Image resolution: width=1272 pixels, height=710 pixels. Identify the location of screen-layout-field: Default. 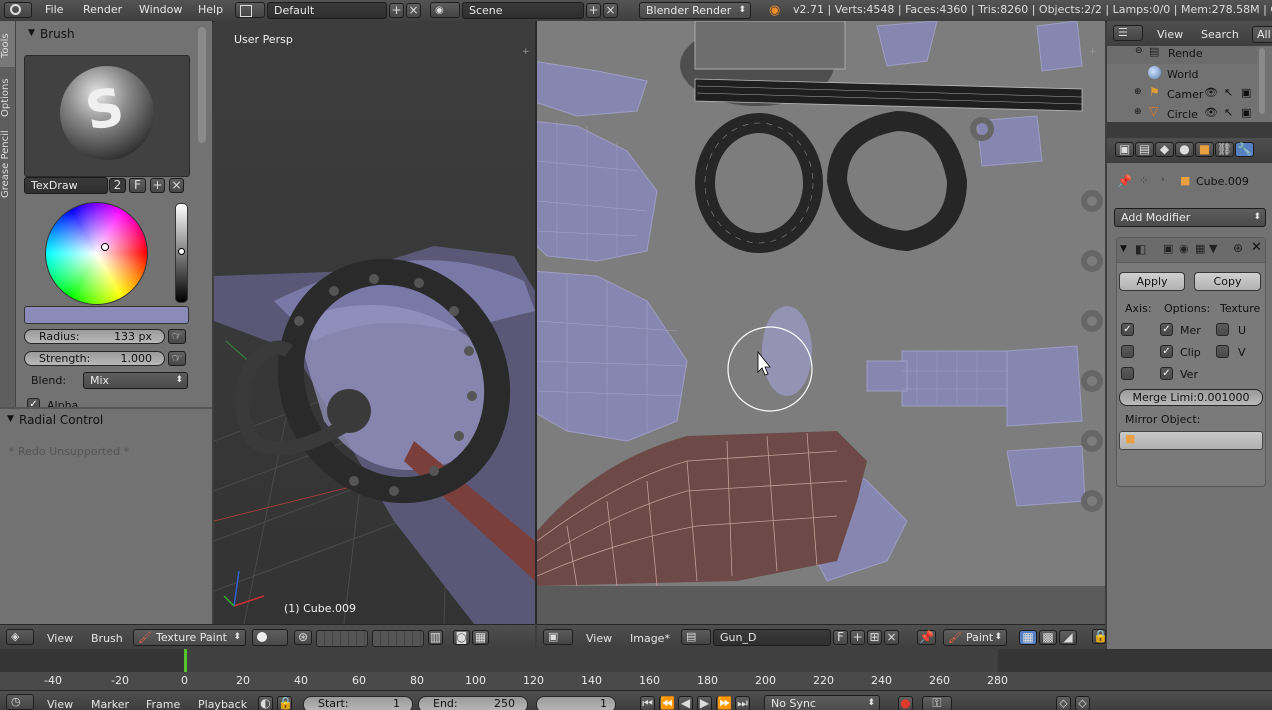
(327, 10).